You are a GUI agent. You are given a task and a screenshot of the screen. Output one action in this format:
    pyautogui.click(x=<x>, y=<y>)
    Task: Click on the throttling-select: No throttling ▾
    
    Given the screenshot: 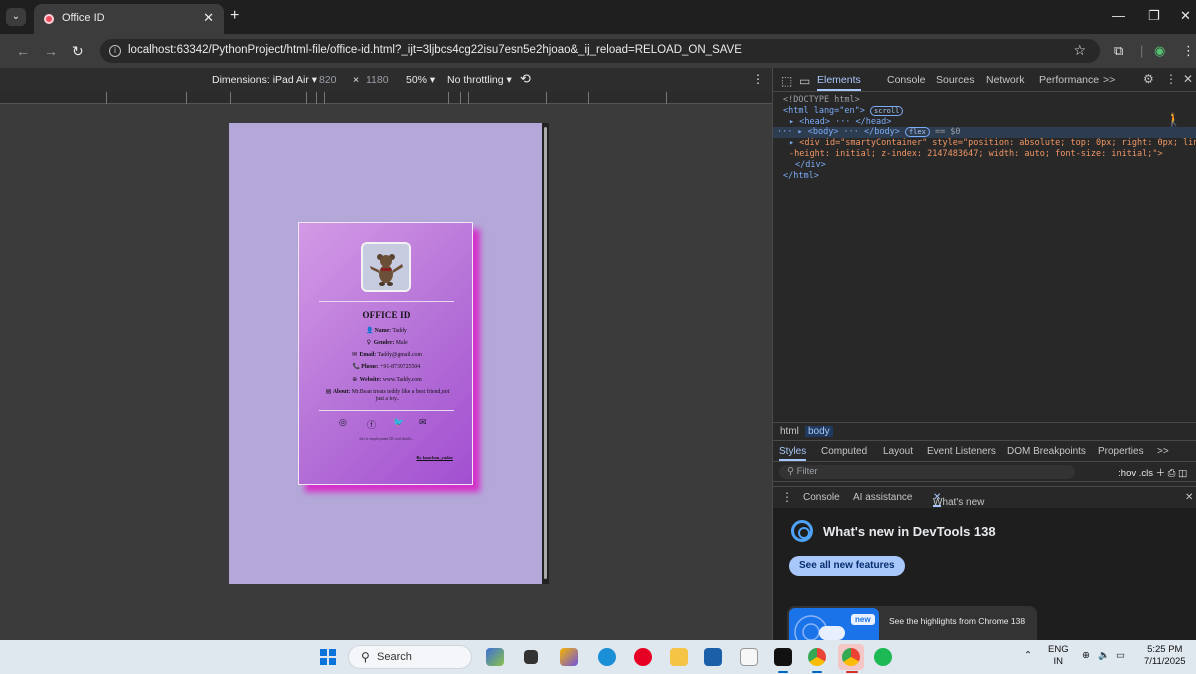 What is the action you would take?
    pyautogui.click(x=479, y=80)
    